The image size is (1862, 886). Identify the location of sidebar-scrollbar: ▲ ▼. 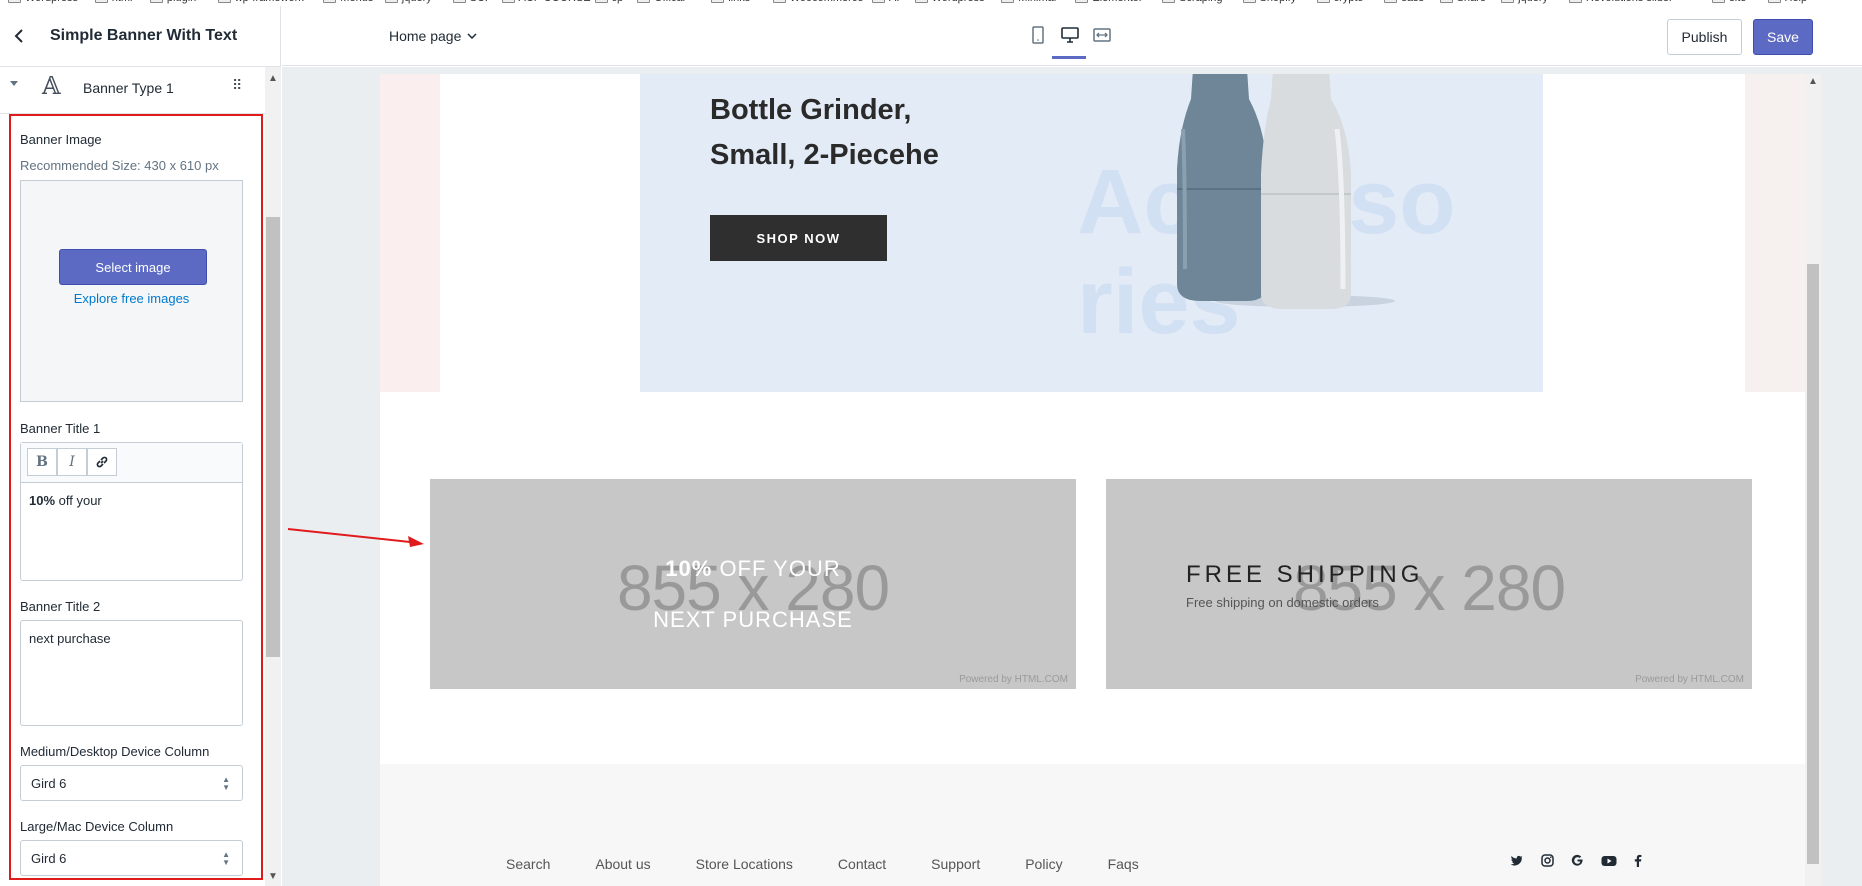
(273, 476).